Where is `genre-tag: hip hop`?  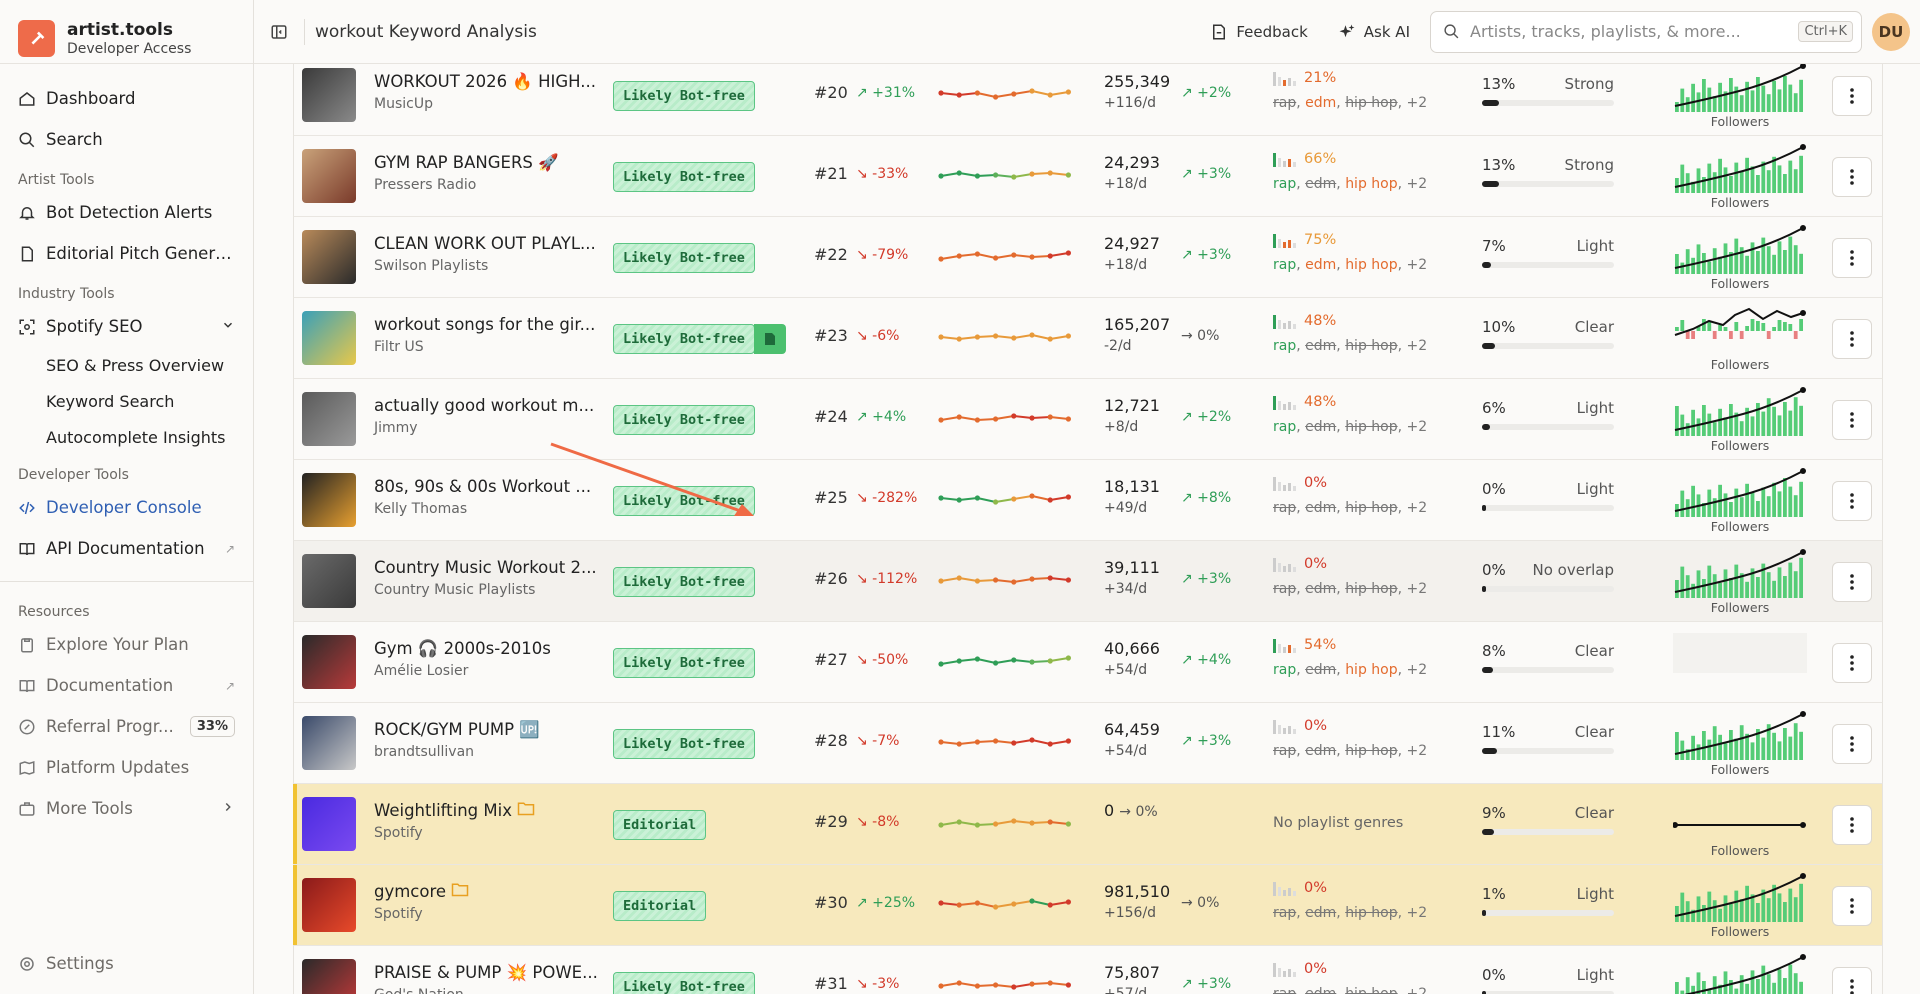
genre-tag: hip hop is located at coordinates (1371, 589).